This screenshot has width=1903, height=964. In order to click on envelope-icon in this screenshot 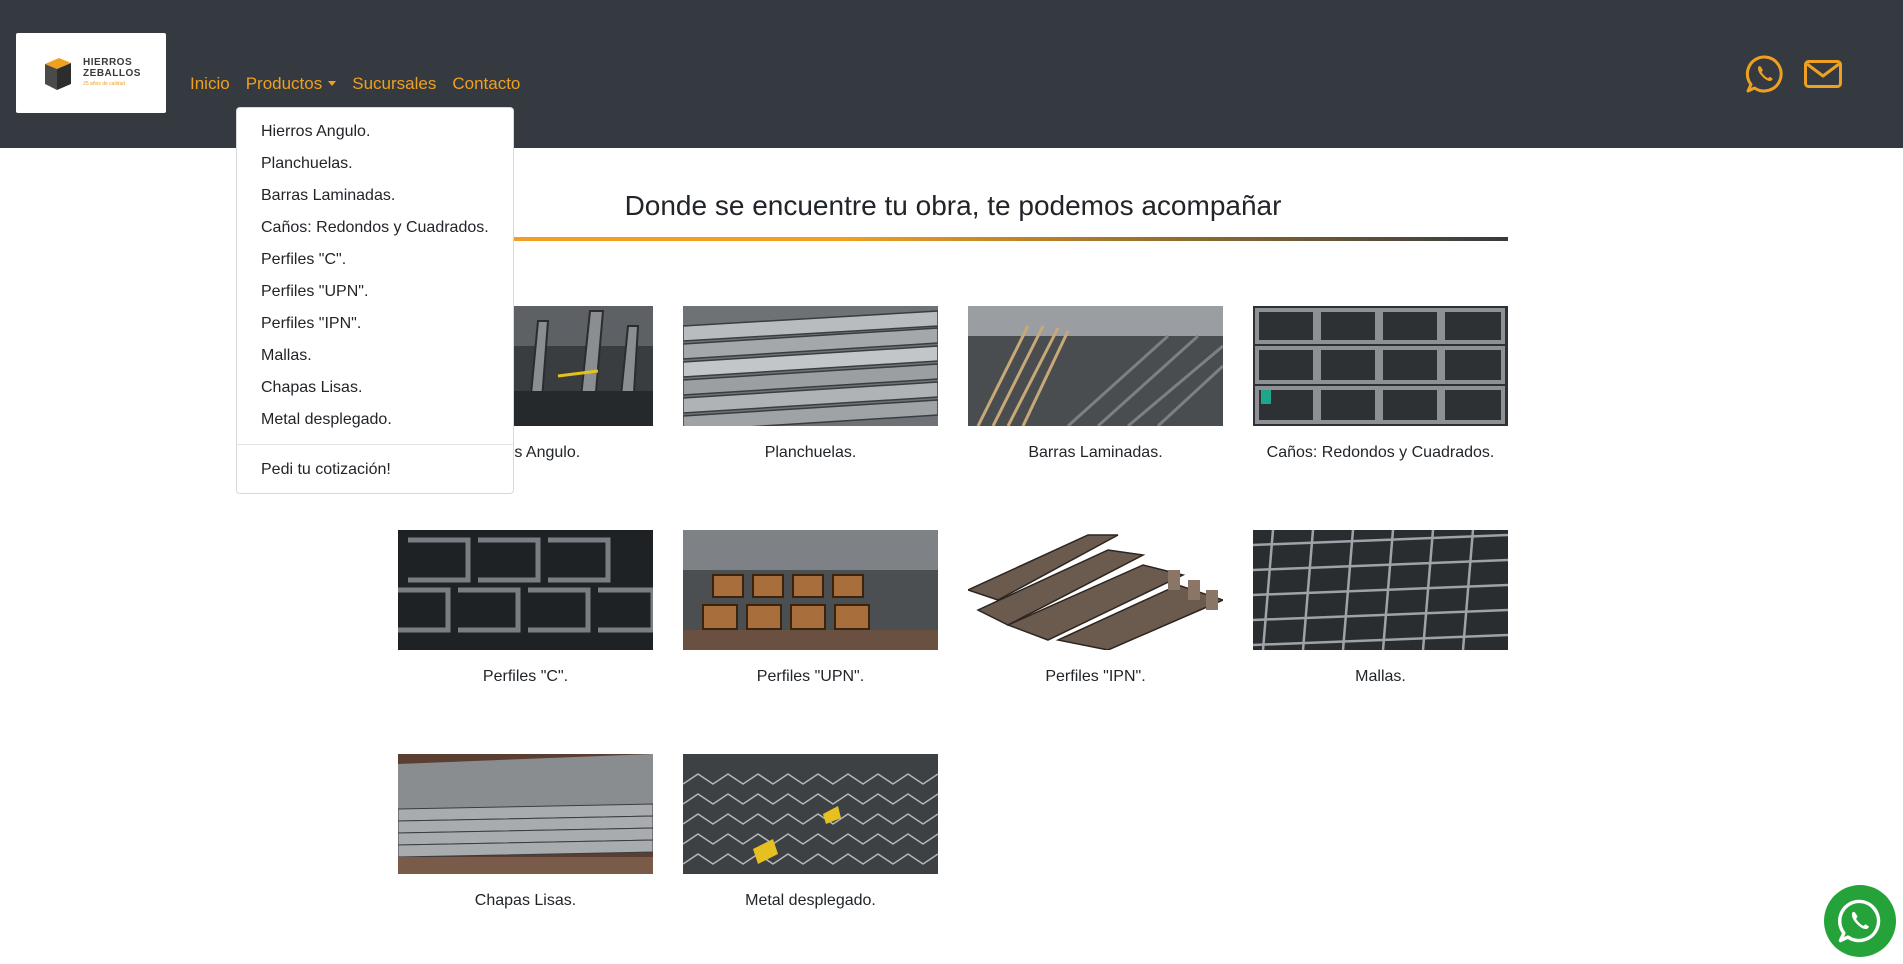, I will do `click(1823, 74)`.